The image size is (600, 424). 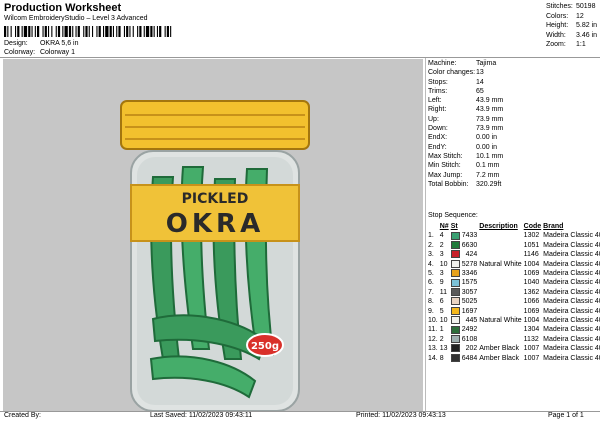 I want to click on col-n: N#, so click(x=444, y=226).